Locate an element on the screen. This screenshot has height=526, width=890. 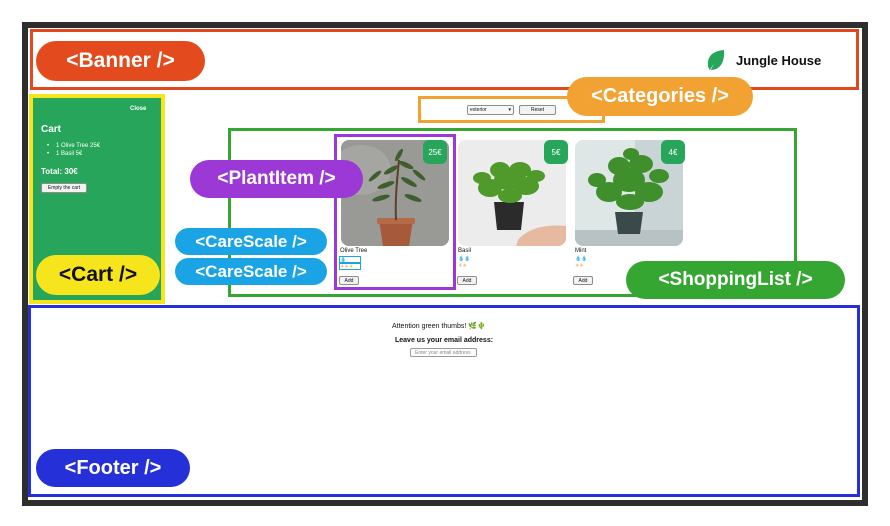
light-scale: ☀☀☀ is located at coordinates (350, 266).